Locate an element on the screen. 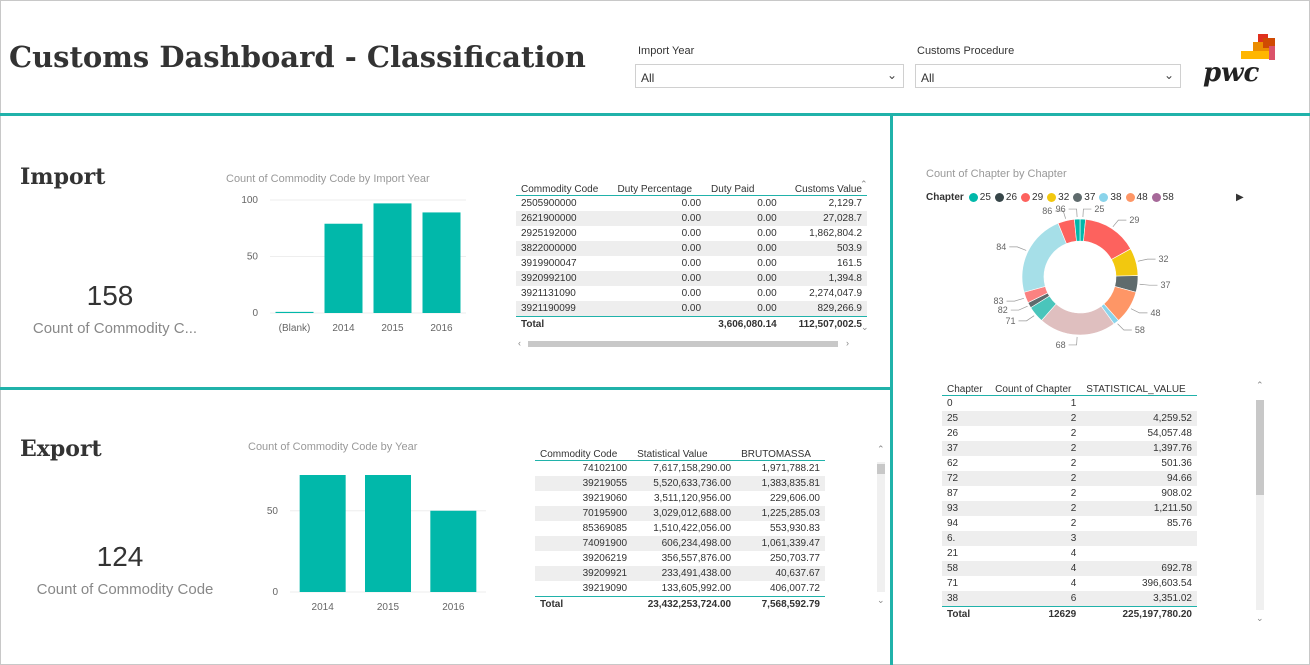 The image size is (1310, 665). table-cell: 21 is located at coordinates (953, 553).